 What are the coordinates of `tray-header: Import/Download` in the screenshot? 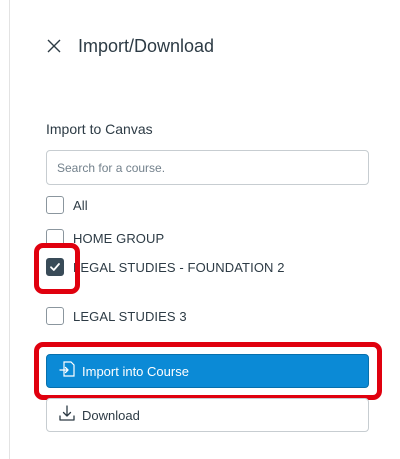 It's located at (129, 46).